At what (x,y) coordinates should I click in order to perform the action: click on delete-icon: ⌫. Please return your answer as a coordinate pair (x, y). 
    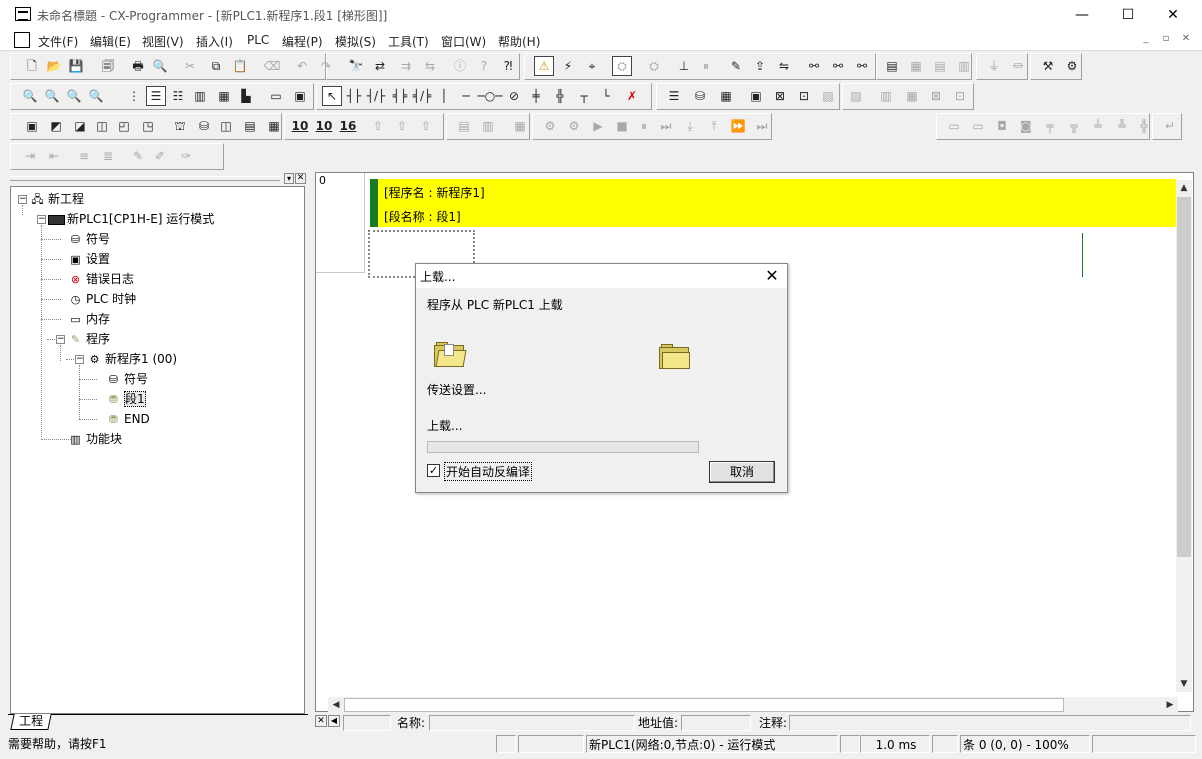
    Looking at the image, I should click on (272, 66).